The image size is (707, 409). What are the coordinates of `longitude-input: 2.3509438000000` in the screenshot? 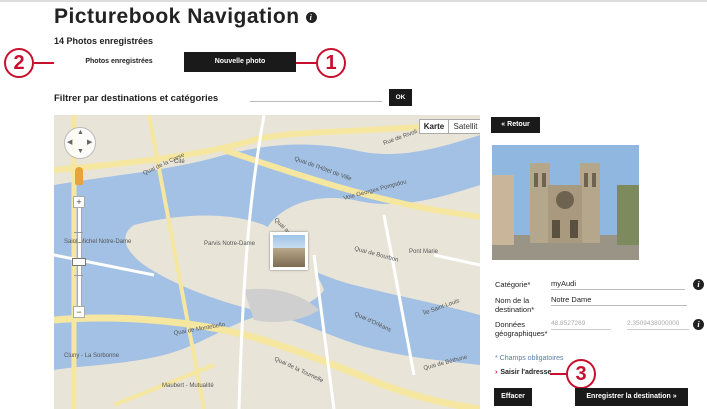 It's located at (658, 324).